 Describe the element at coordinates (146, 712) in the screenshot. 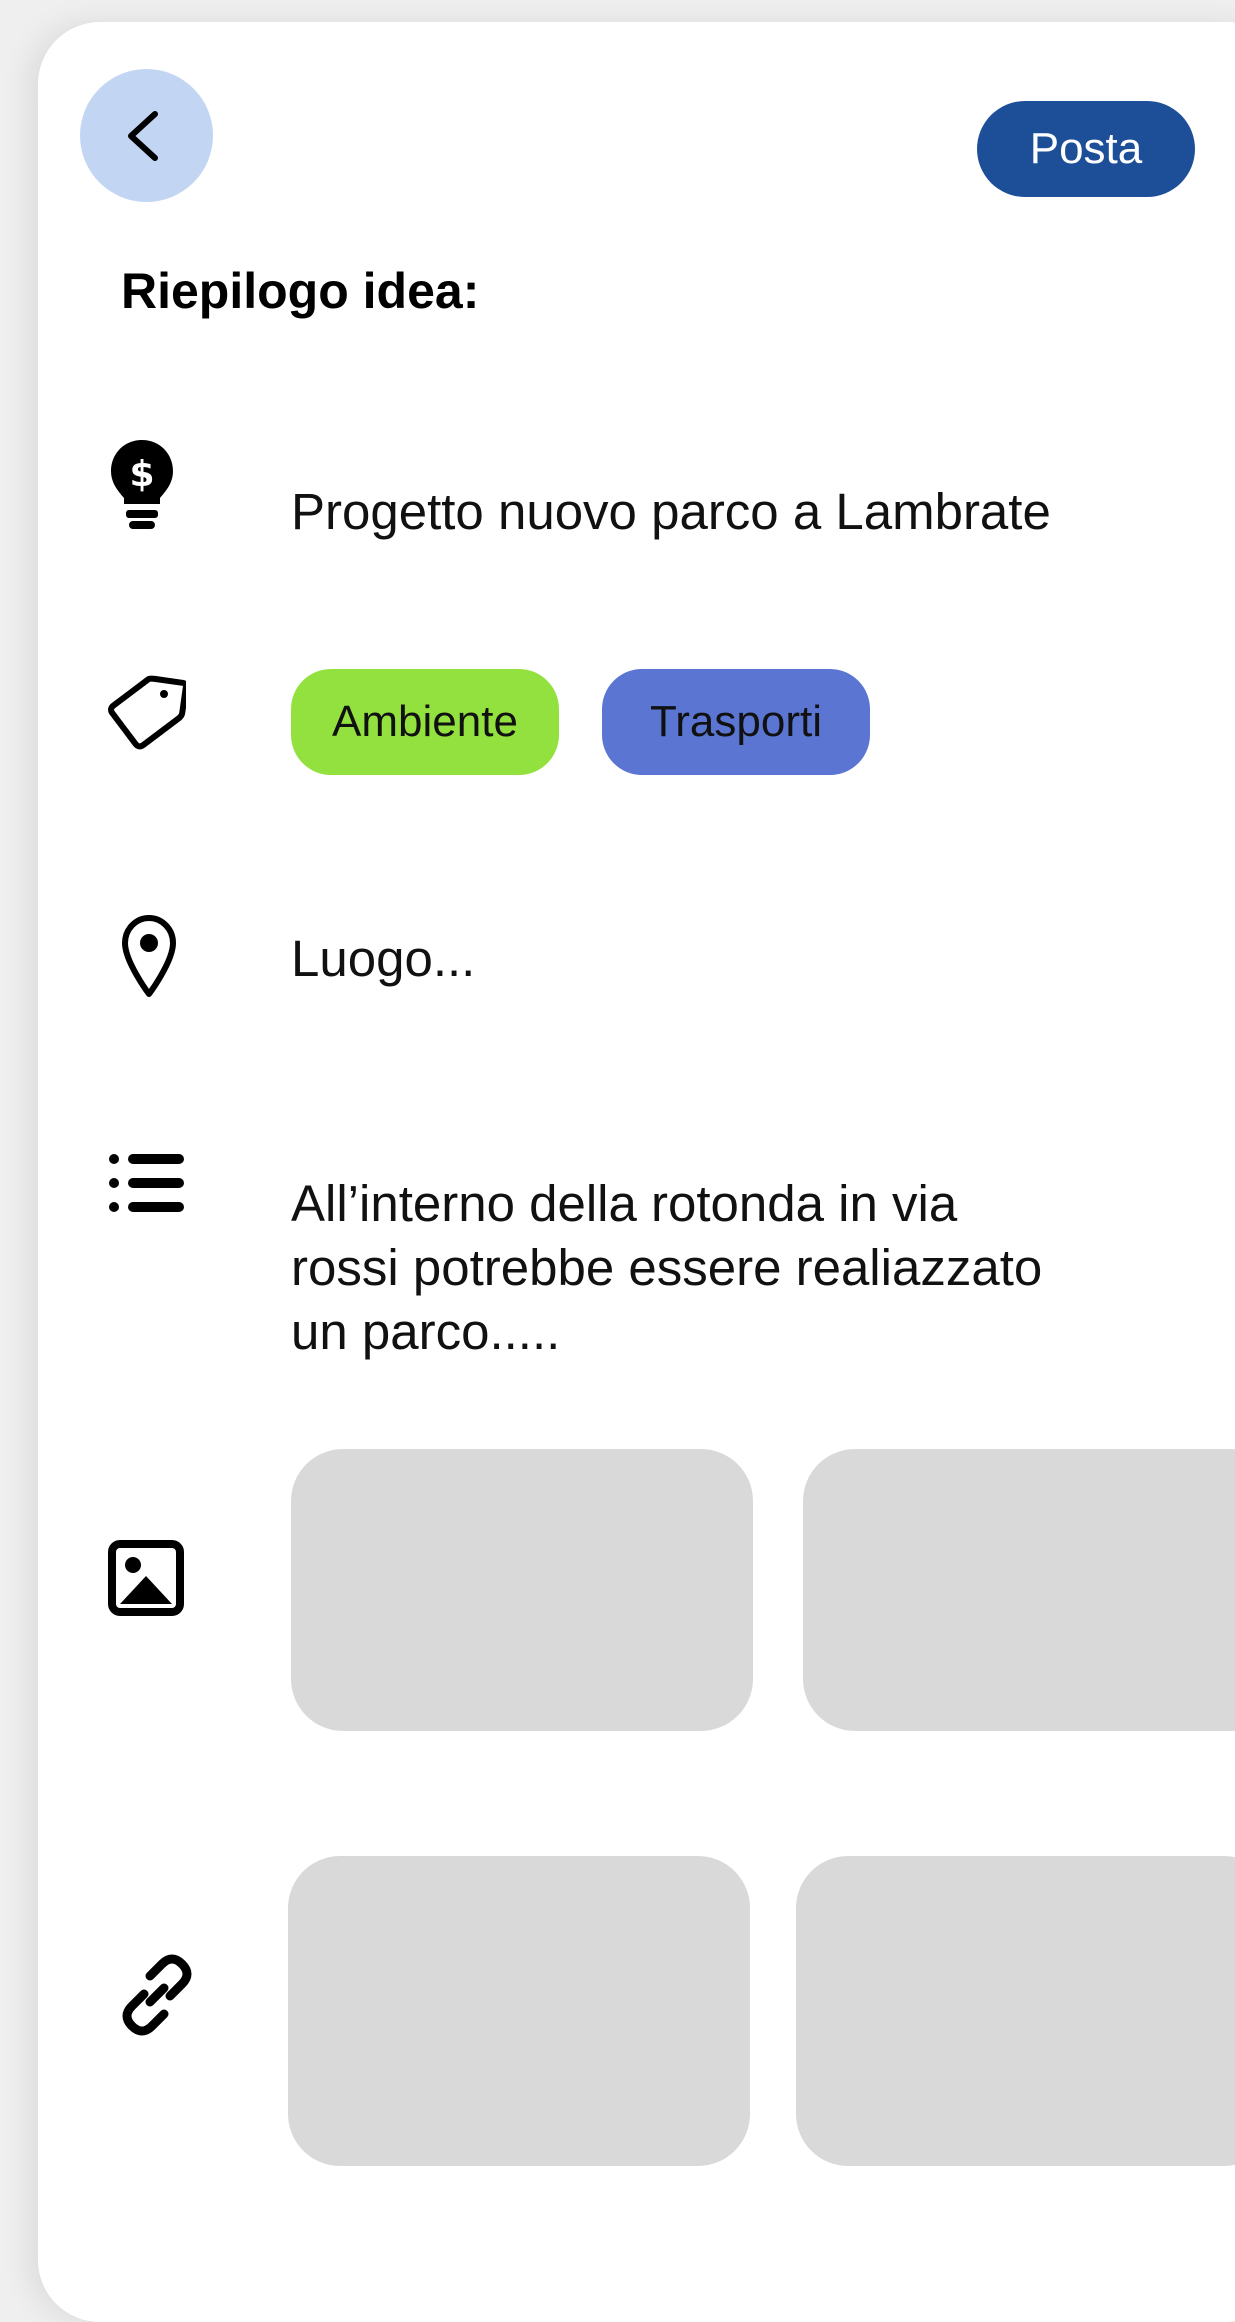

I see `tag-icon` at that location.